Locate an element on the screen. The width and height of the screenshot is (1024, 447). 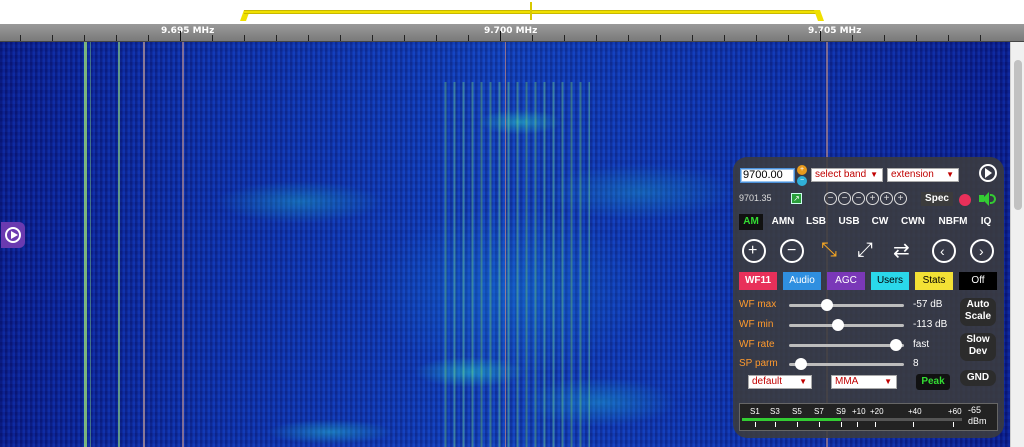
scale-label-9705: 9.705 MHz is located at coordinates (835, 31).